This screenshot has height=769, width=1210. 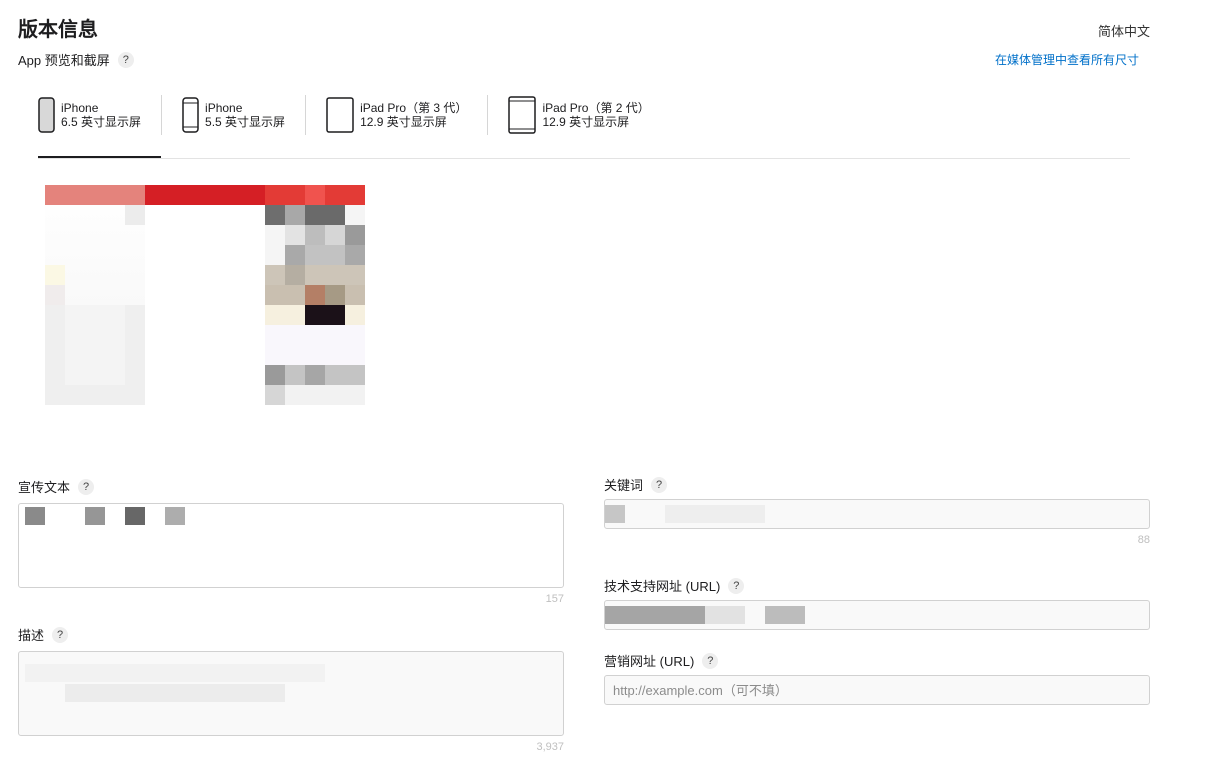 What do you see at coordinates (340, 115) in the screenshot?
I see `ipad-pro-3-icon` at bounding box center [340, 115].